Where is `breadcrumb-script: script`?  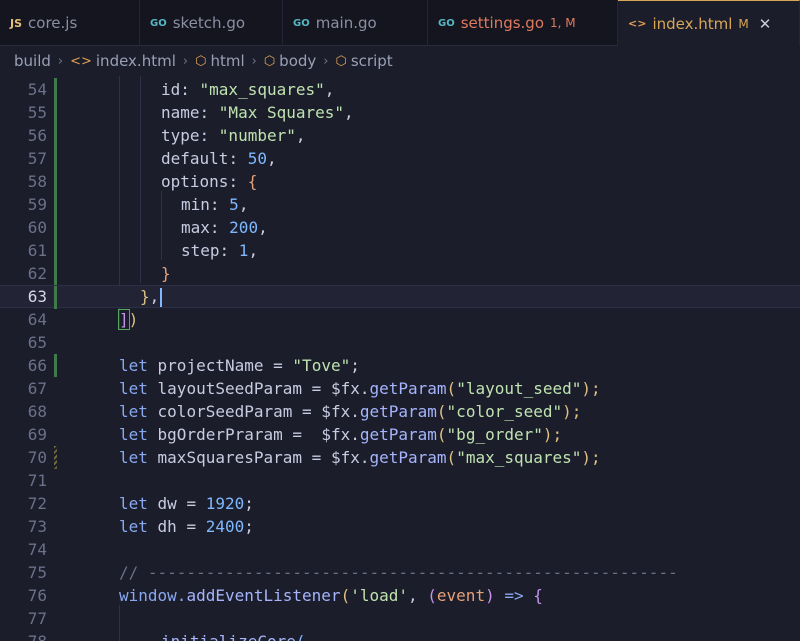 breadcrumb-script: script is located at coordinates (372, 61).